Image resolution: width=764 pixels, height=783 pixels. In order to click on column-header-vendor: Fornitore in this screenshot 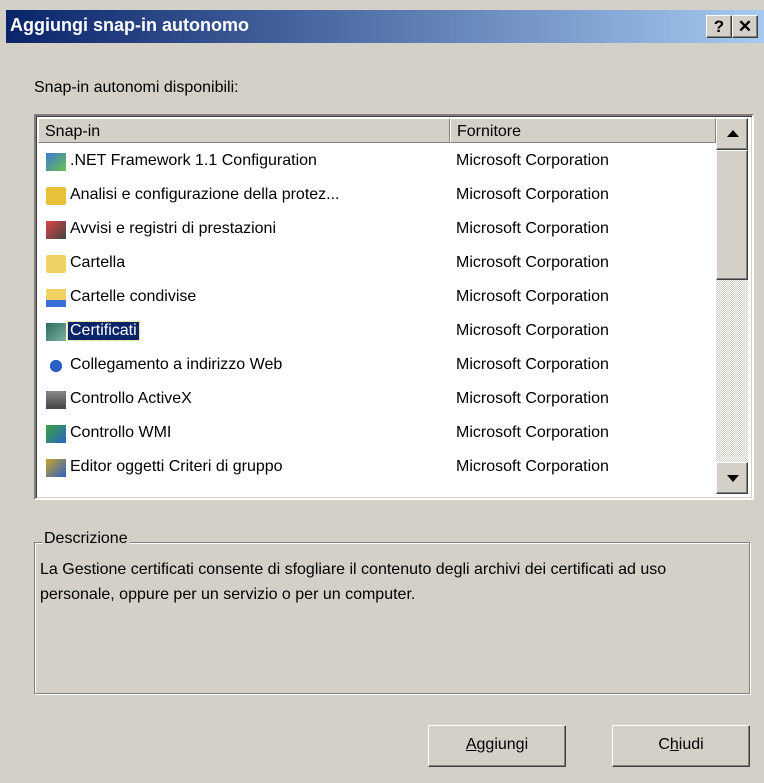, I will do `click(583, 130)`.